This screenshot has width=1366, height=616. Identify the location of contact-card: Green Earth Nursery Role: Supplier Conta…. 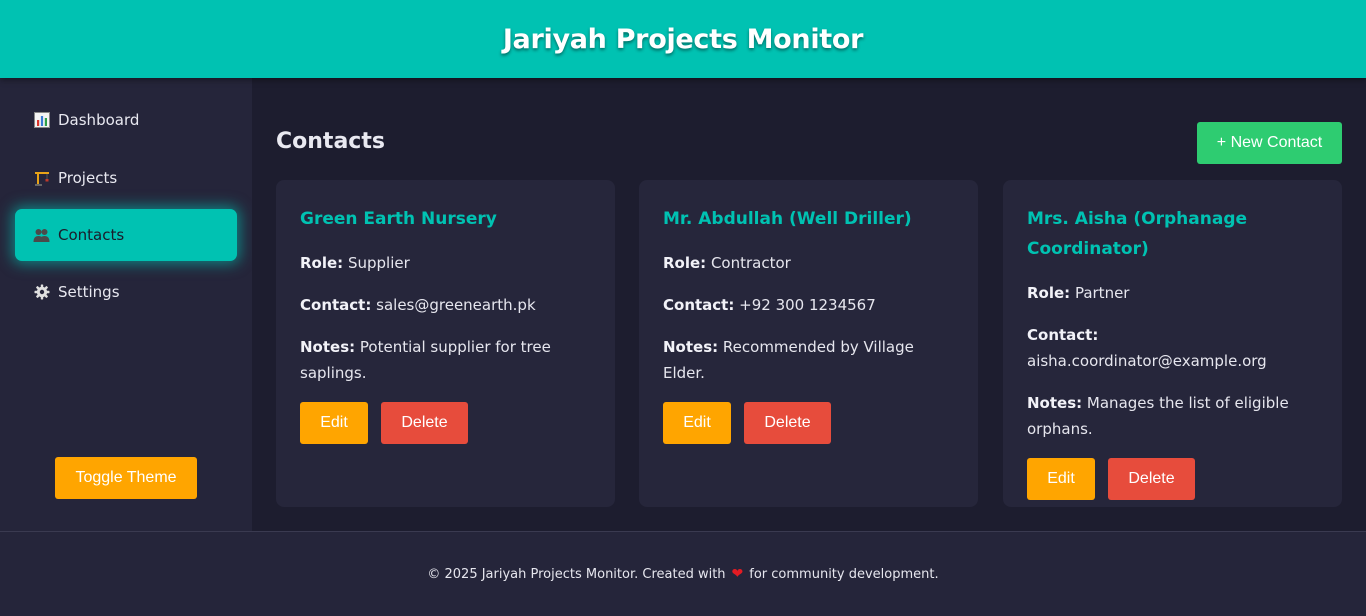
(445, 343).